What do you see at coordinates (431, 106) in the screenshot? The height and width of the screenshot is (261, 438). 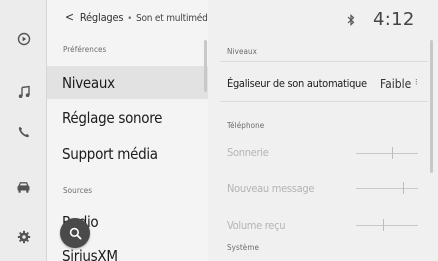 I see `right-scrollbar` at bounding box center [431, 106].